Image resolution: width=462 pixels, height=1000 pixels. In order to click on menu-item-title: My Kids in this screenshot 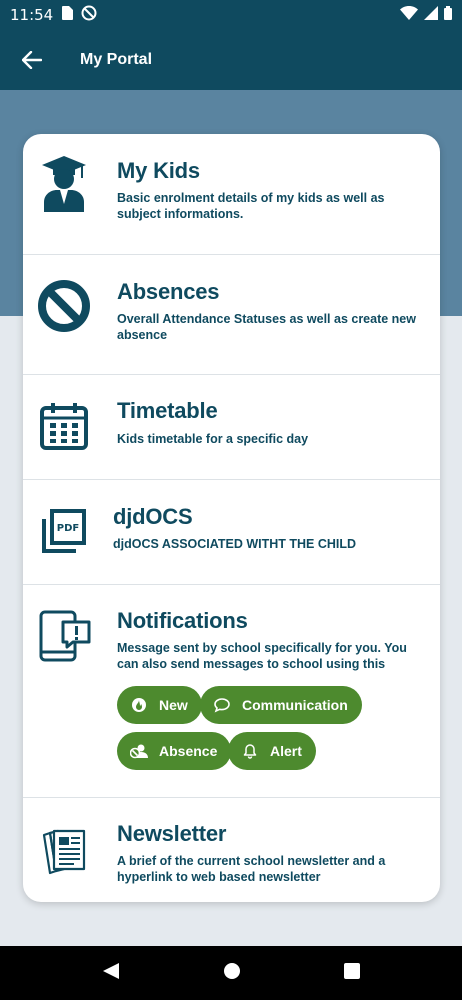, I will do `click(158, 170)`.